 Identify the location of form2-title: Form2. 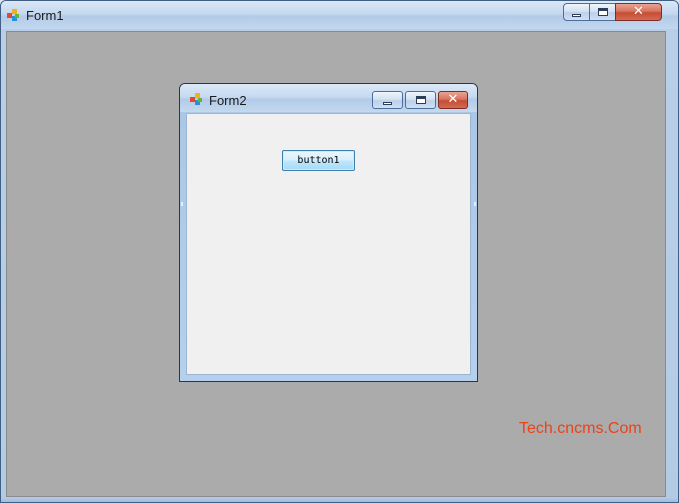
(228, 100).